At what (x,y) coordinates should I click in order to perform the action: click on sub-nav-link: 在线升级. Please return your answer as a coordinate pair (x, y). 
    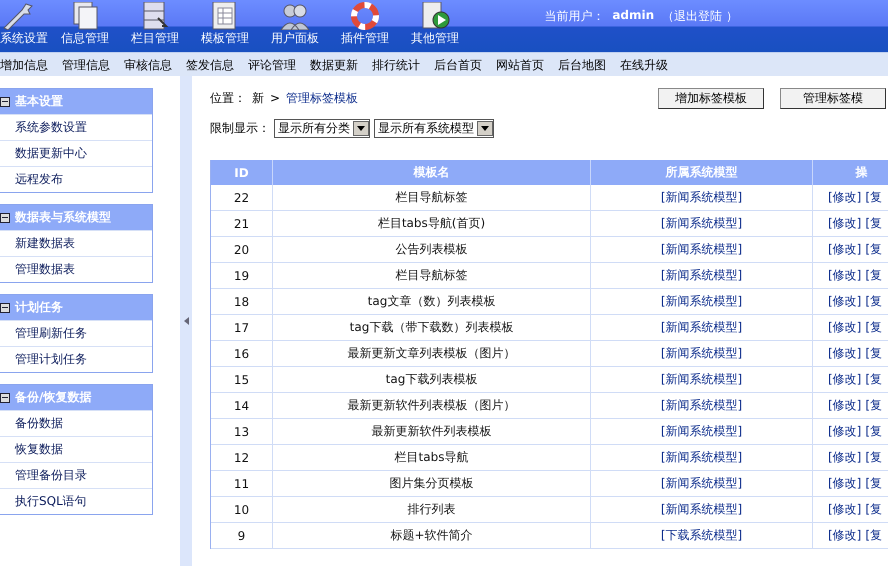
    Looking at the image, I should click on (644, 65).